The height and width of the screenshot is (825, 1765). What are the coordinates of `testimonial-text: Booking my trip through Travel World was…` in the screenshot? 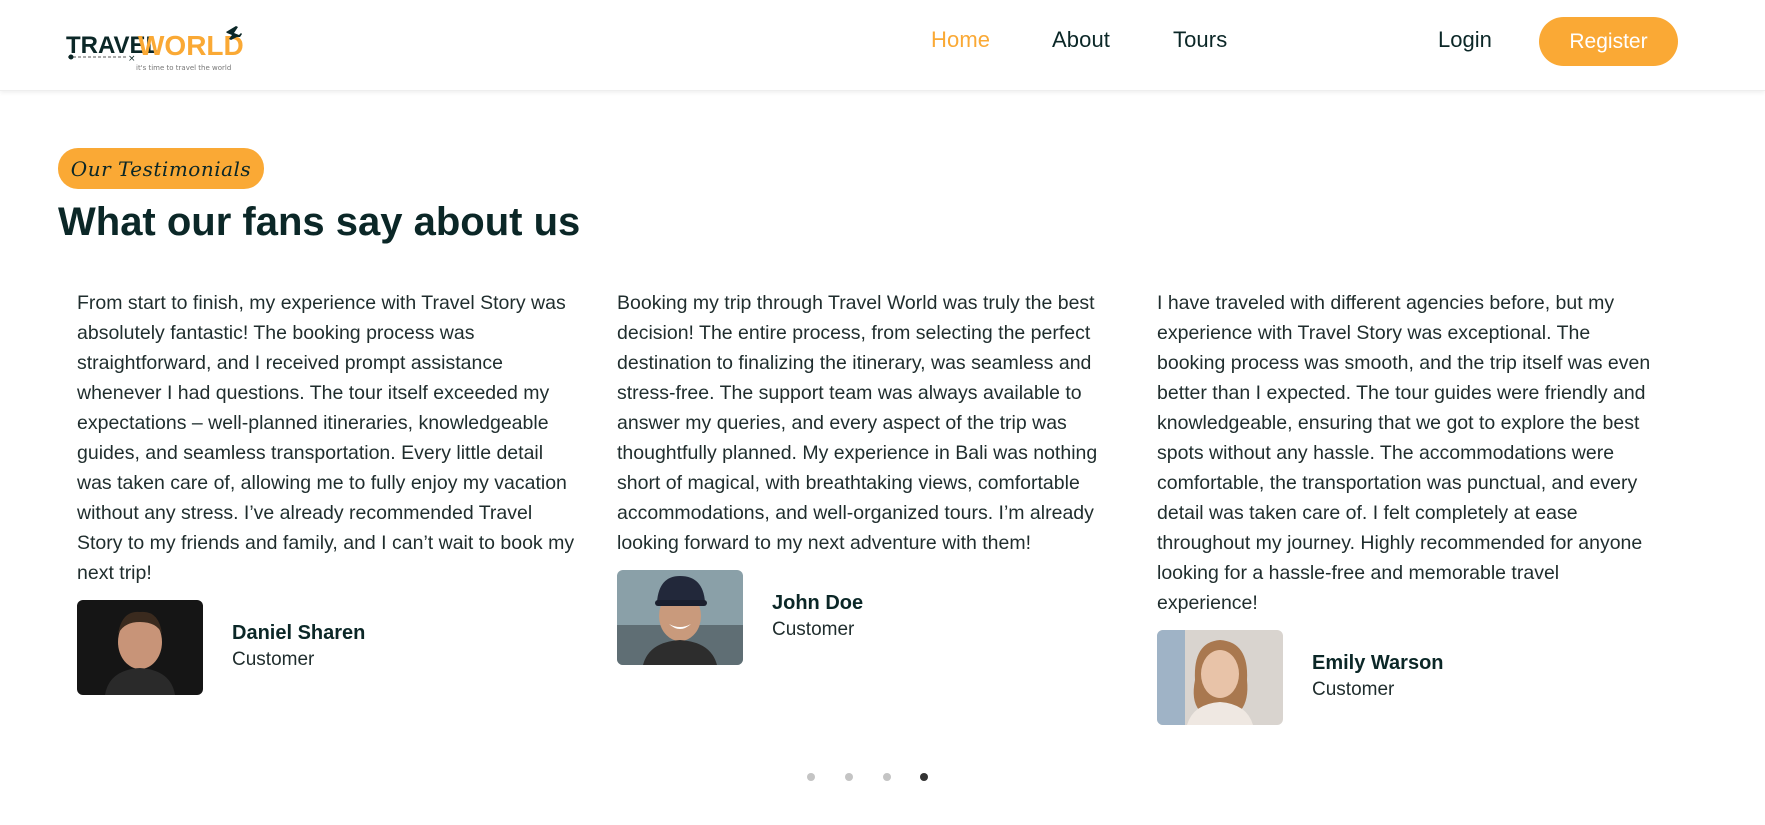 It's located at (857, 423).